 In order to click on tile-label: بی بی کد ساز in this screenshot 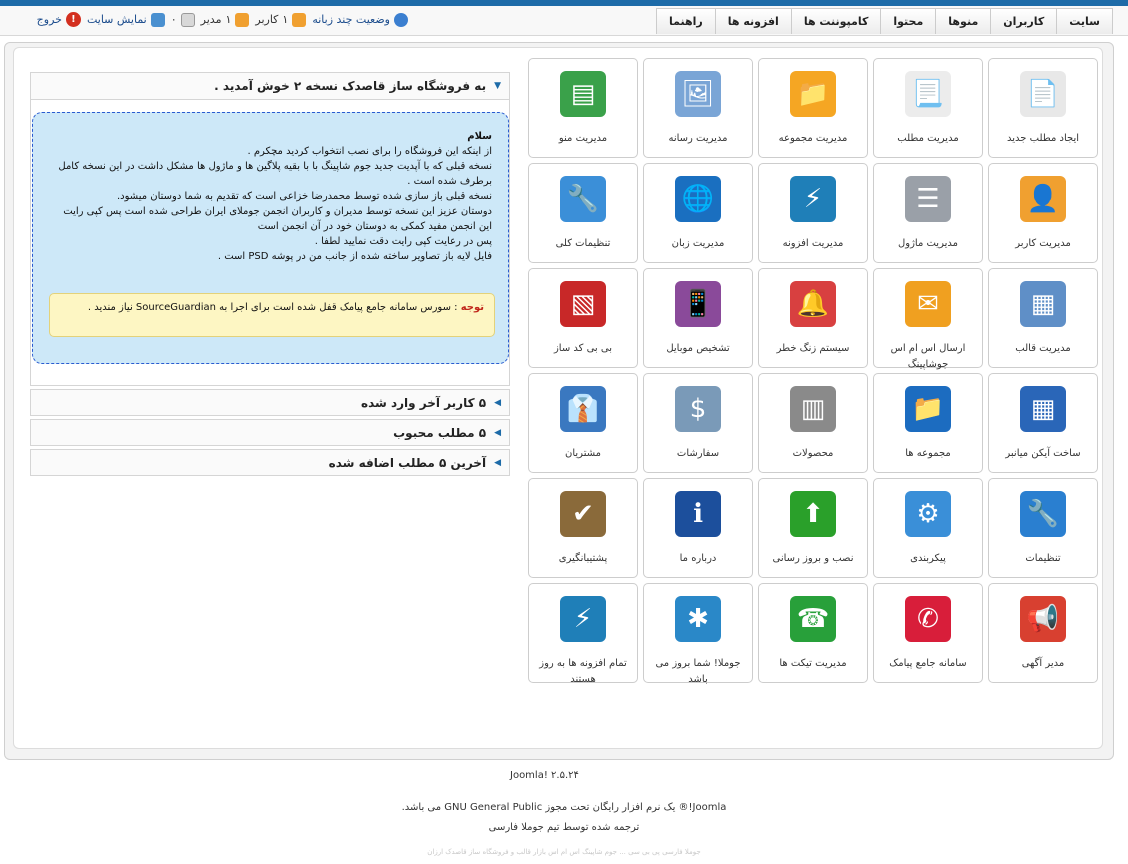, I will do `click(583, 348)`.